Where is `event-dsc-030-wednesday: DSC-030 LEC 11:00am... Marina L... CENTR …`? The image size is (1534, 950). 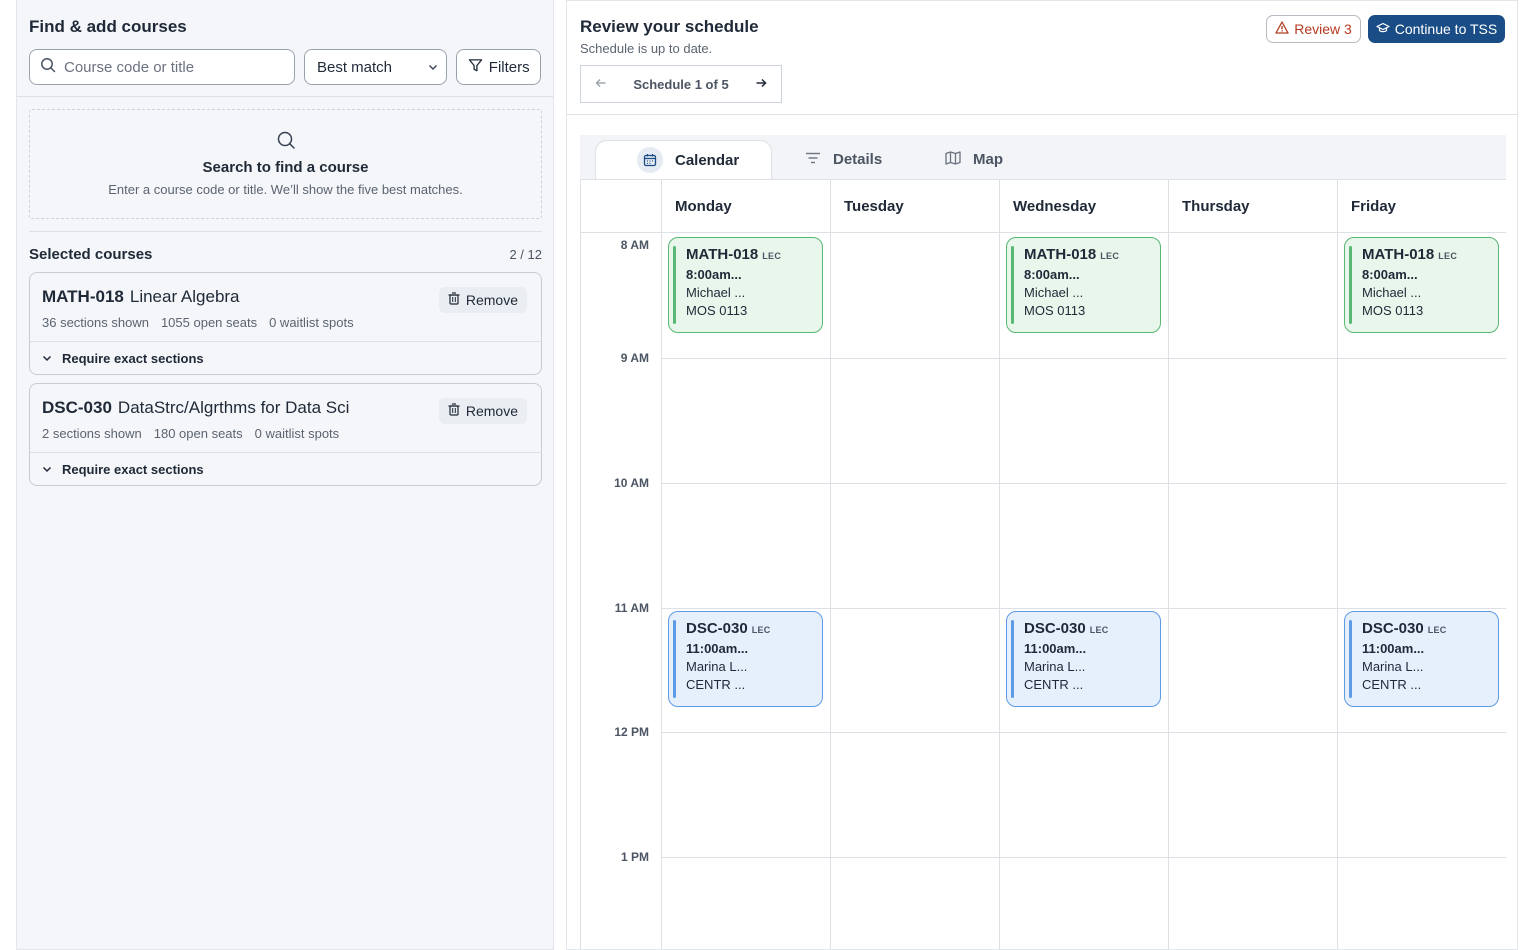 event-dsc-030-wednesday: DSC-030 LEC 11:00am... Marina L... CENTR … is located at coordinates (1083, 659).